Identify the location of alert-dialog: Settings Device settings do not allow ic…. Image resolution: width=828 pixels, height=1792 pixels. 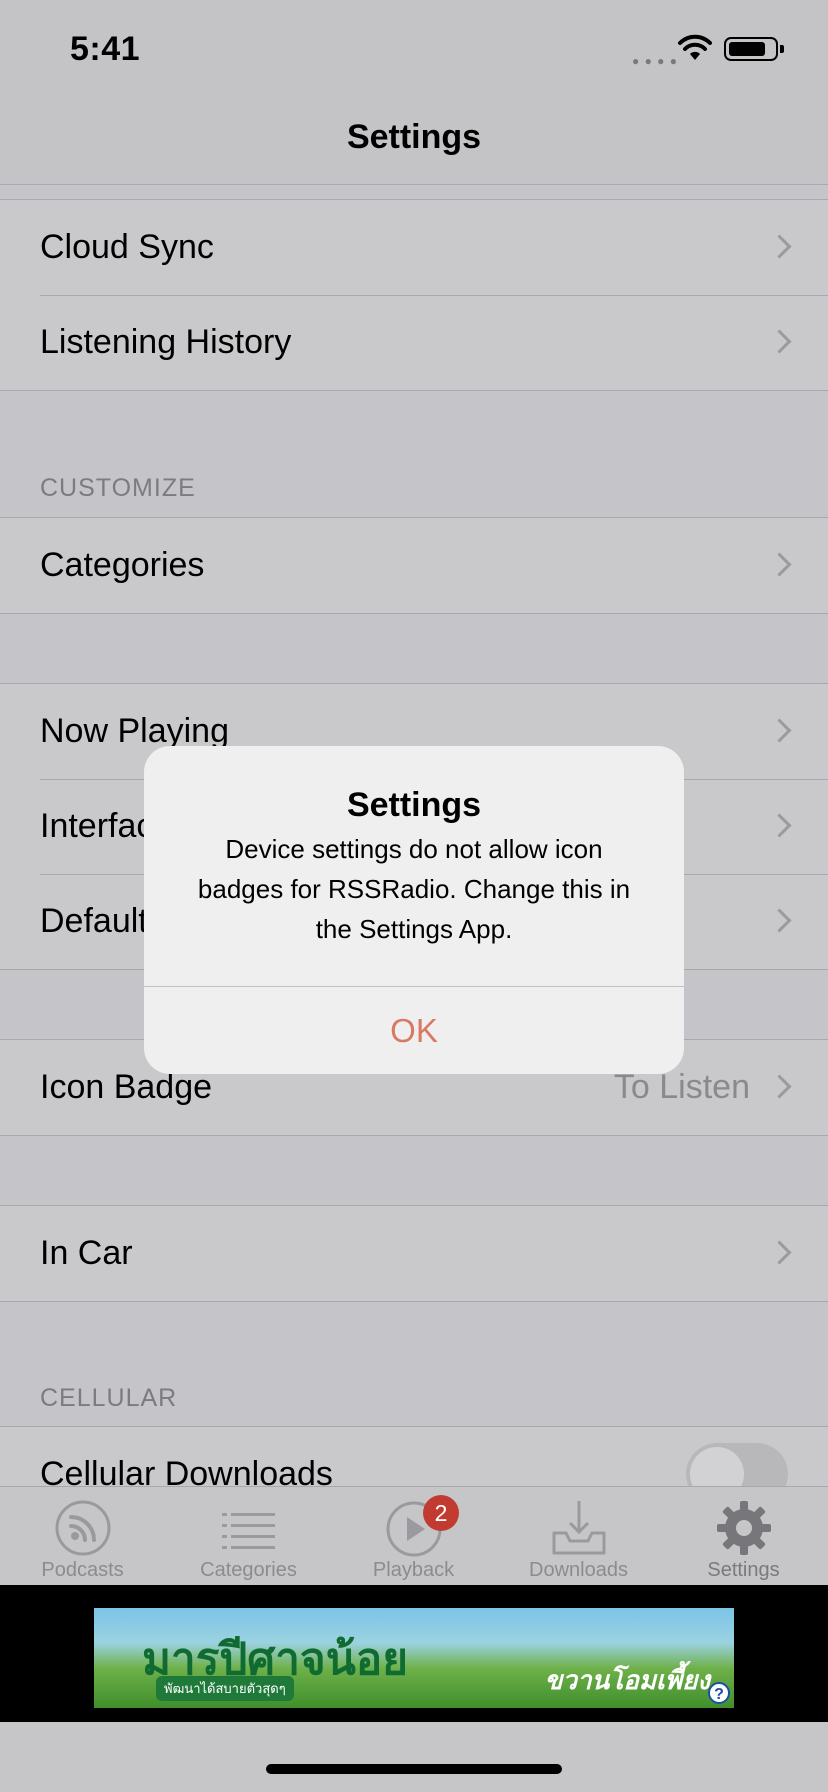
(414, 910).